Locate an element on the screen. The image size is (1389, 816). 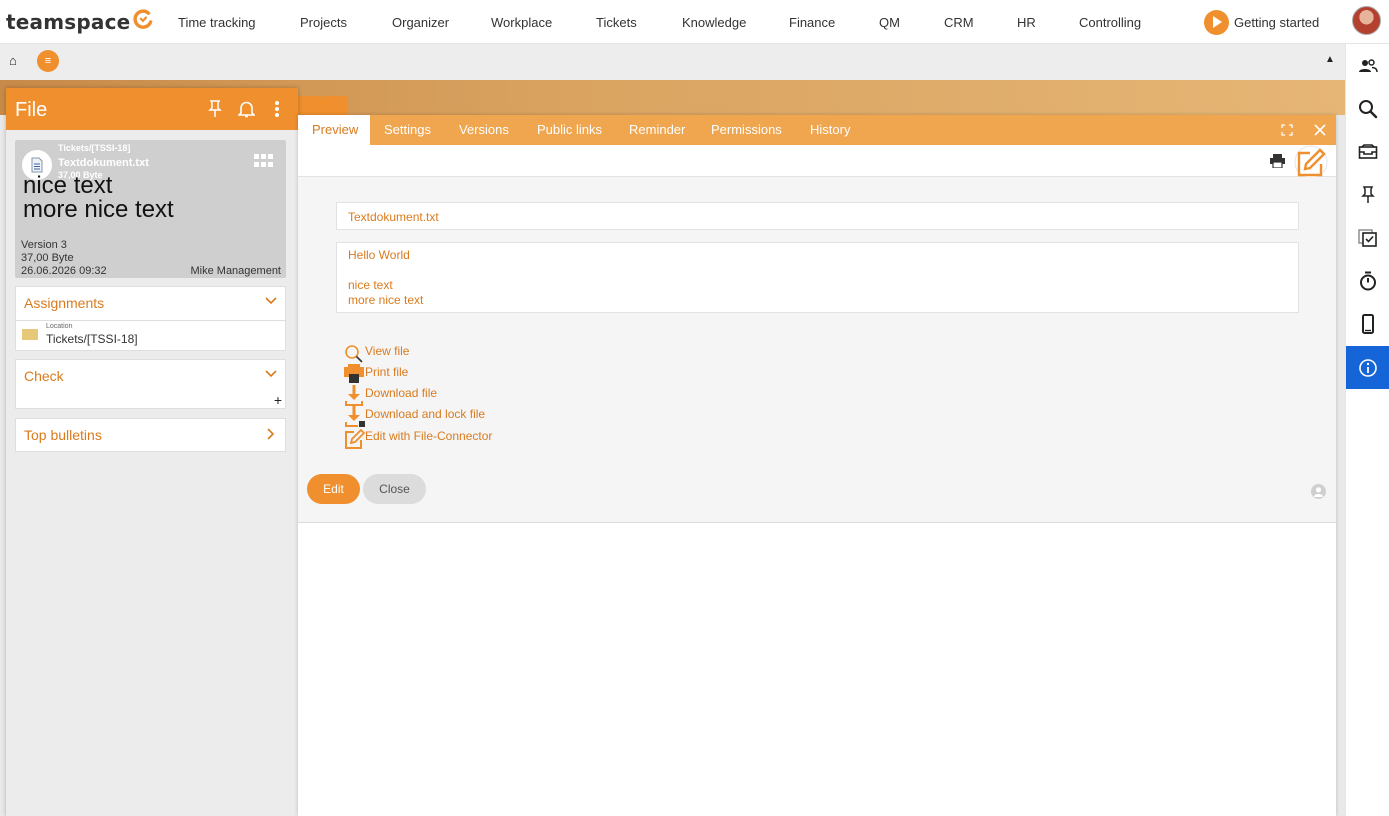
mobile-icon is located at coordinates (1368, 323).